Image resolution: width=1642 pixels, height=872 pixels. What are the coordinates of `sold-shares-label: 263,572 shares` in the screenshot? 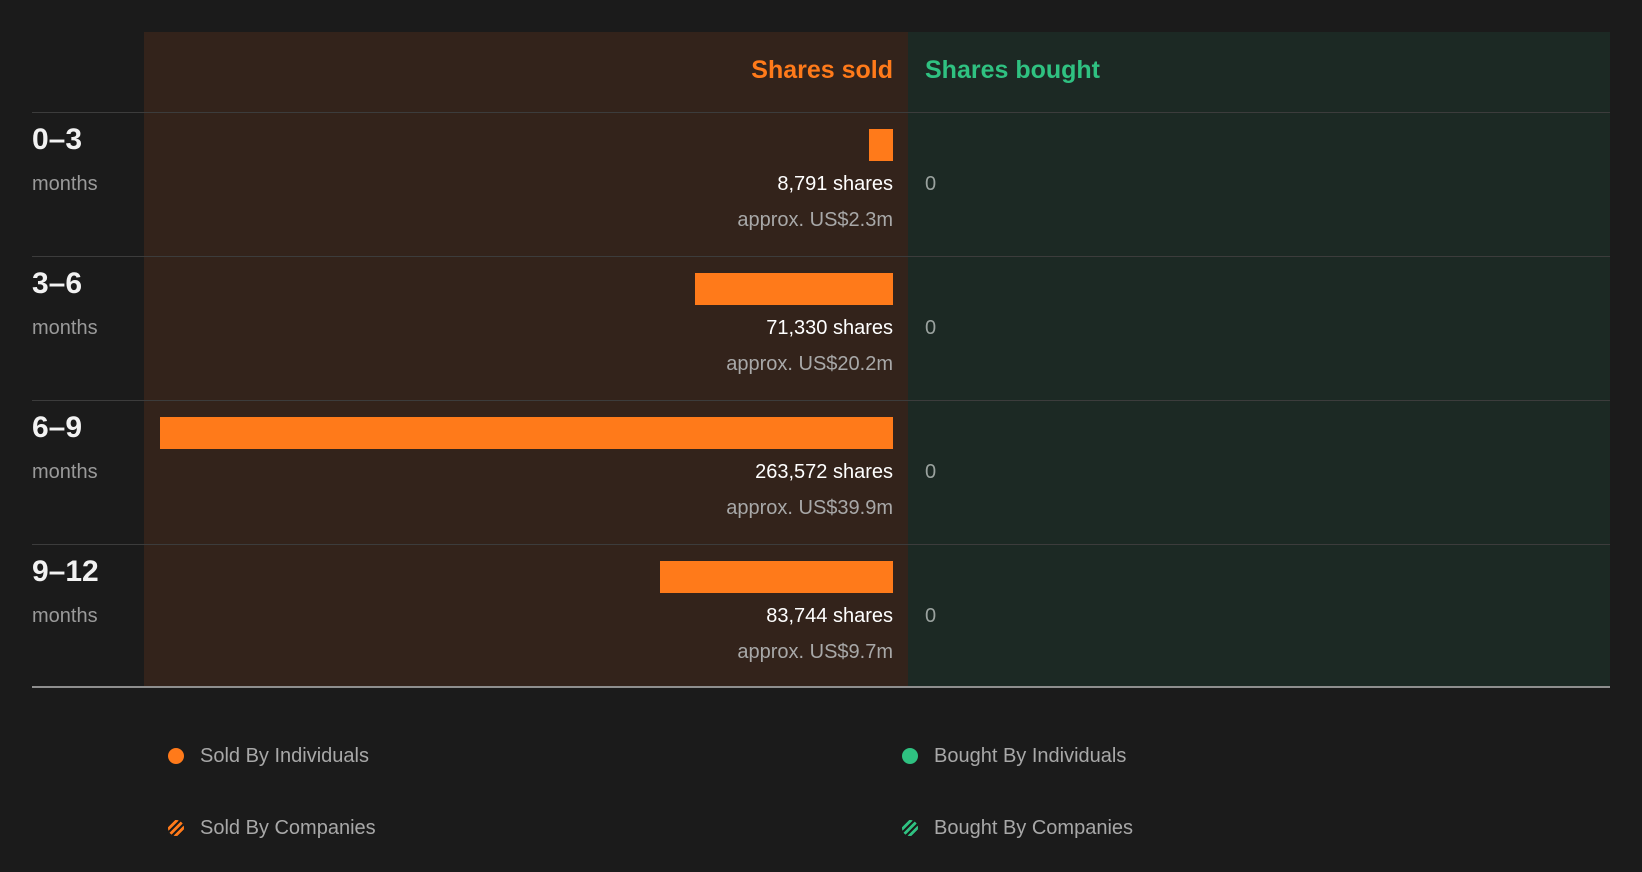 It's located at (824, 472).